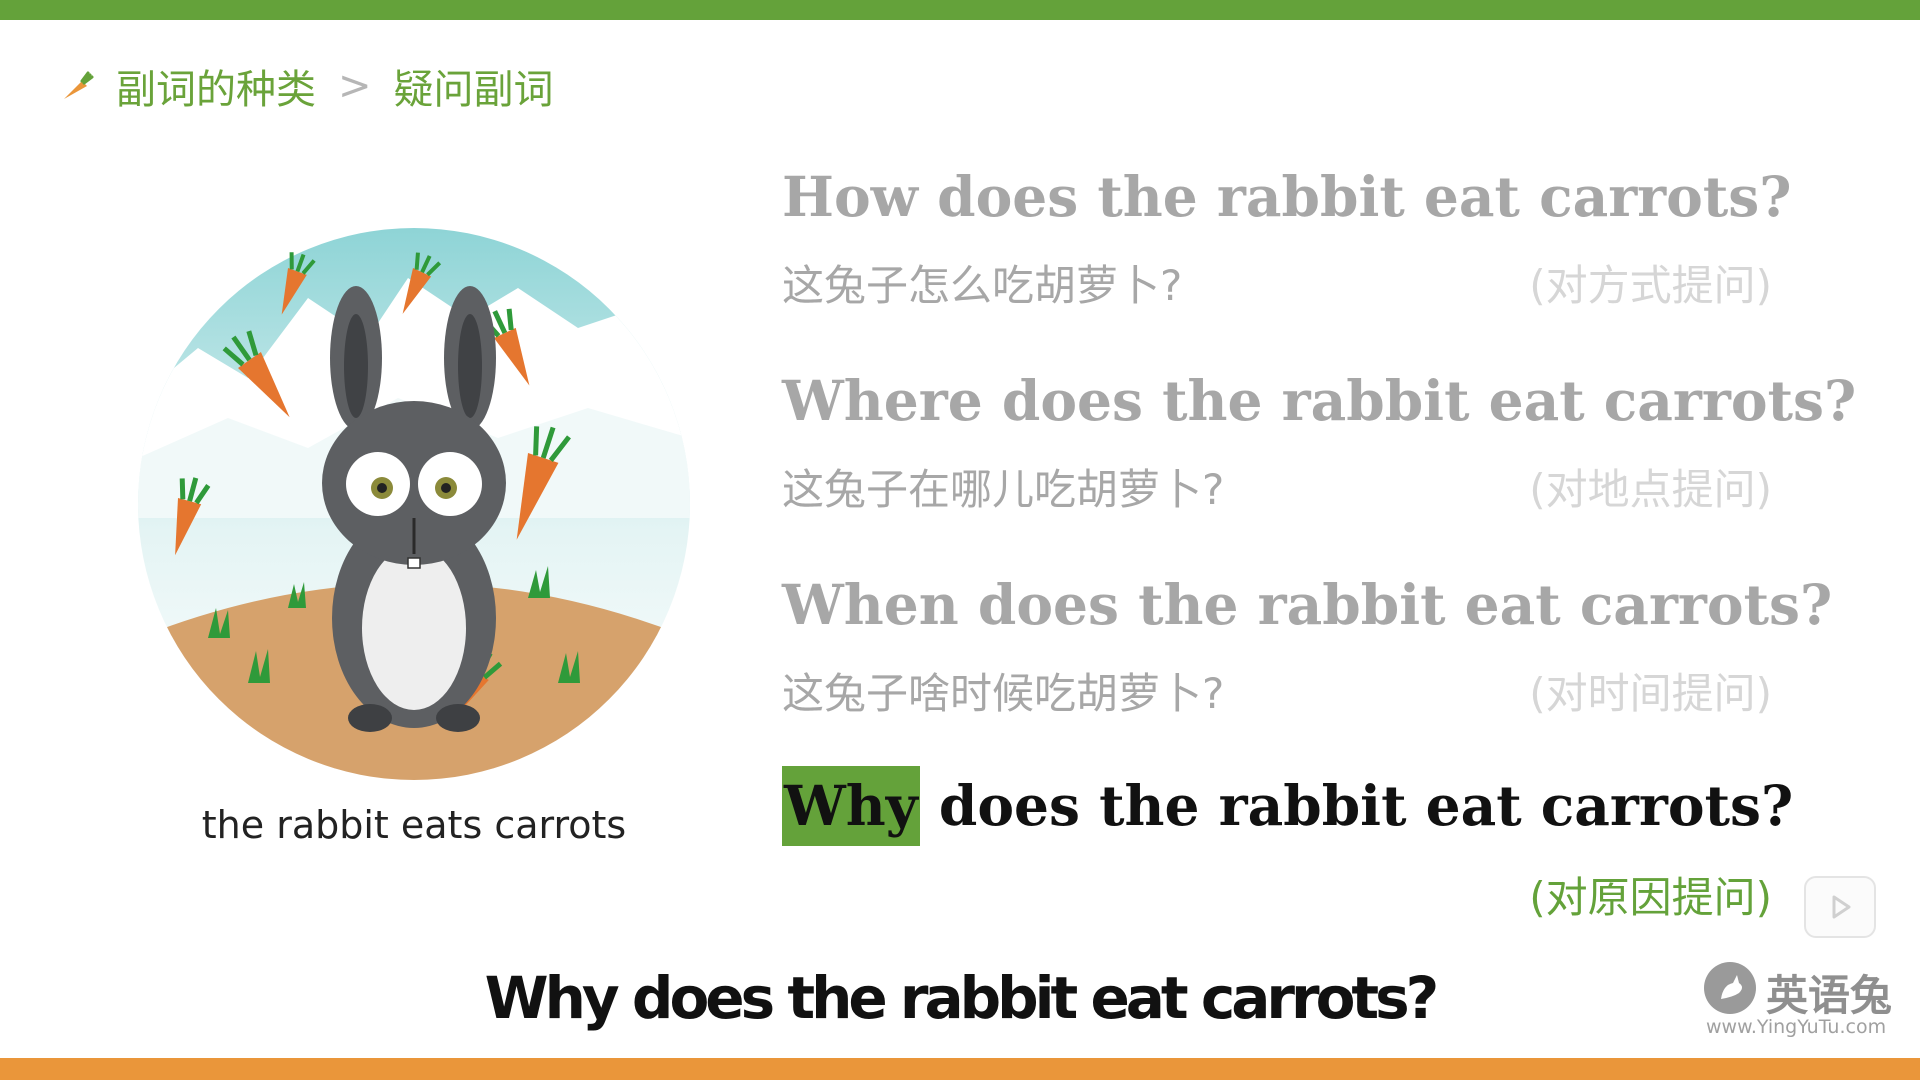  Describe the element at coordinates (216, 90) in the screenshot. I see `breadcrumb-section: 副词的种类` at that location.